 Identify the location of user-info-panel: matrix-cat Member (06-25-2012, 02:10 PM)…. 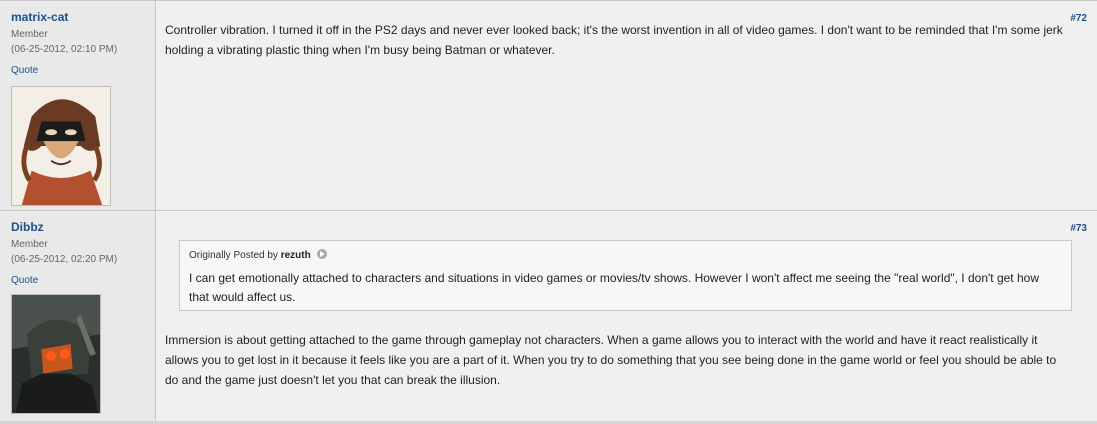
(78, 105).